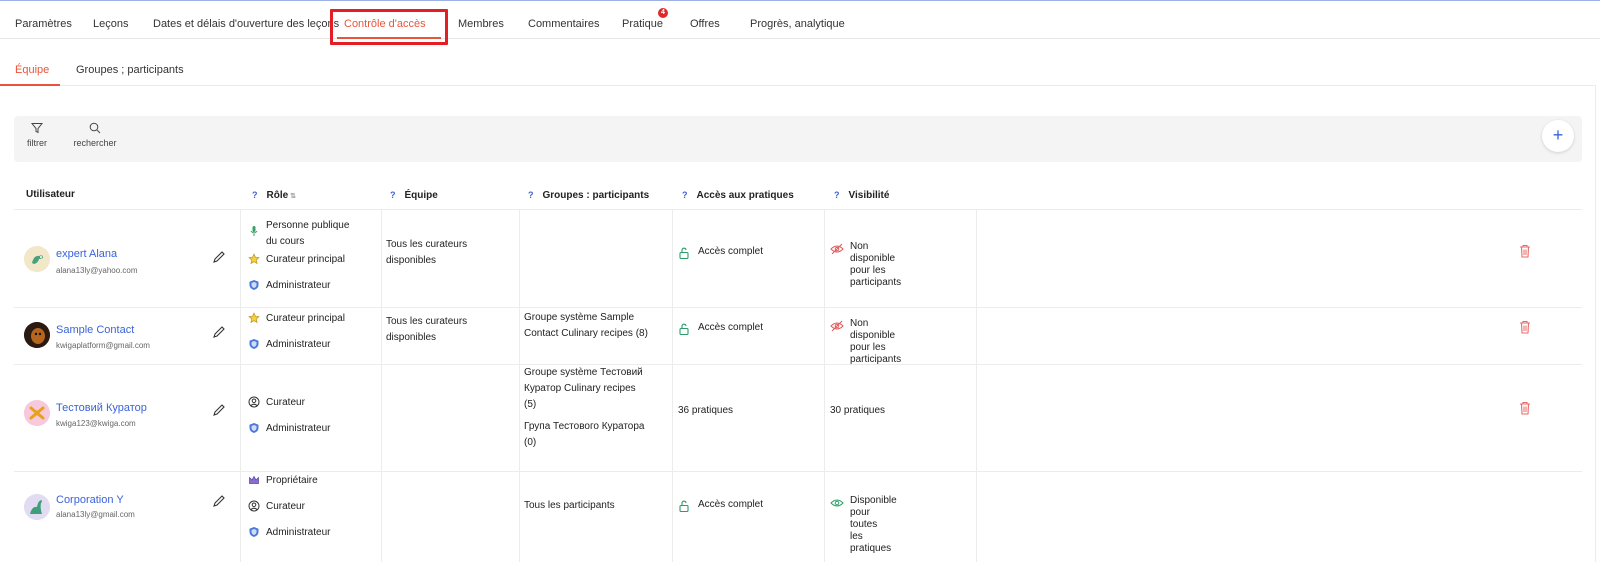  What do you see at coordinates (1558, 136) in the screenshot?
I see `add-member-button: +` at bounding box center [1558, 136].